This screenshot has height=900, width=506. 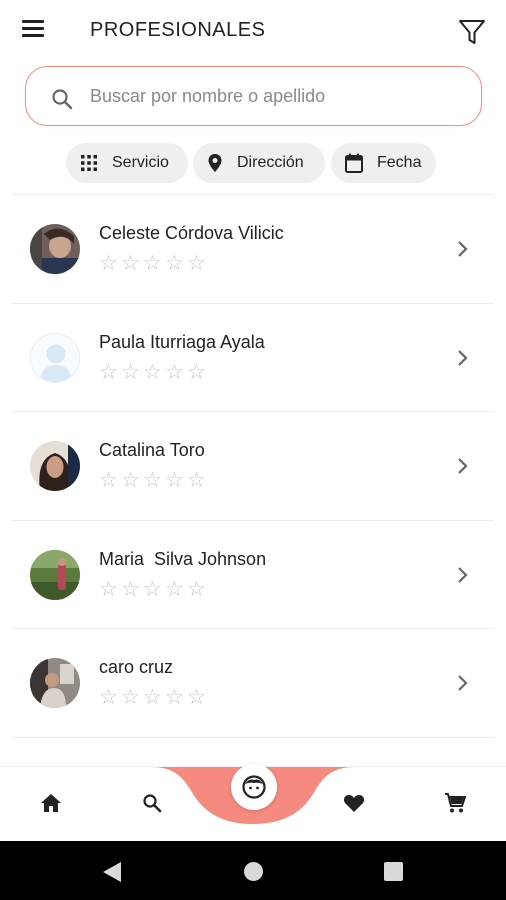 I want to click on grid-icon, so click(x=89, y=163).